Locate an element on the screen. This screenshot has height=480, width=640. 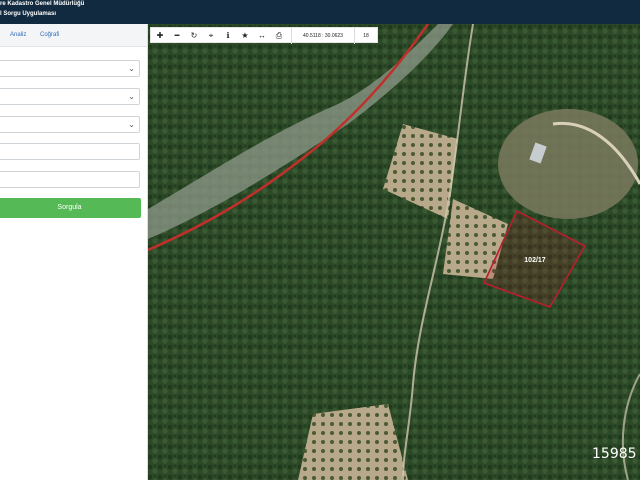
info-icon: ℹ is located at coordinates (228, 36).